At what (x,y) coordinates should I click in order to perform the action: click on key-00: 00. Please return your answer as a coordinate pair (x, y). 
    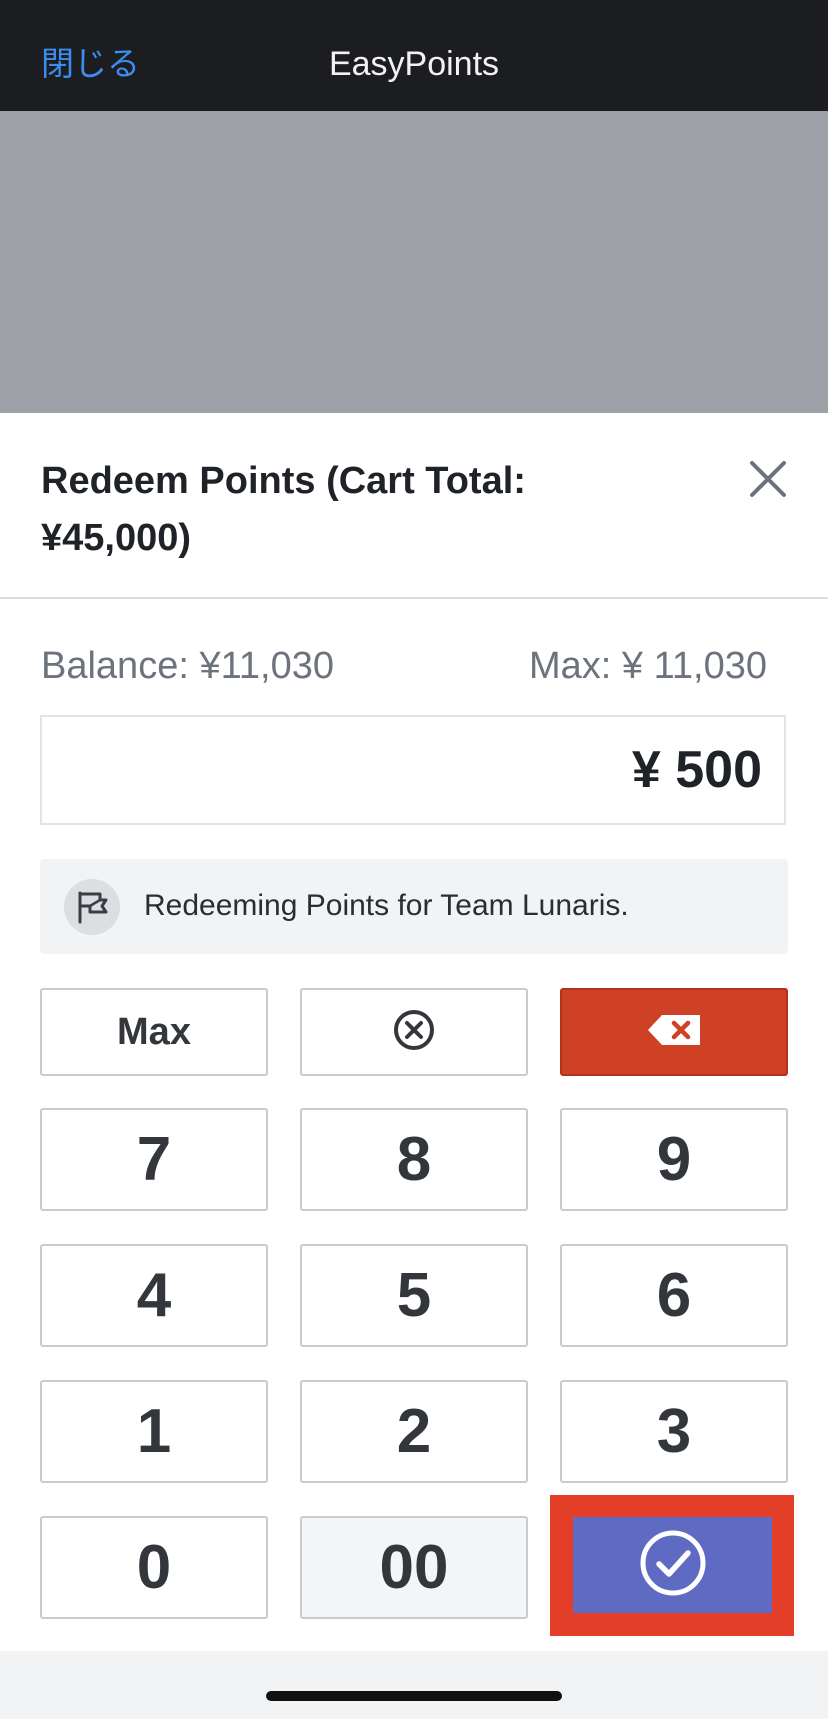
    Looking at the image, I should click on (414, 1567).